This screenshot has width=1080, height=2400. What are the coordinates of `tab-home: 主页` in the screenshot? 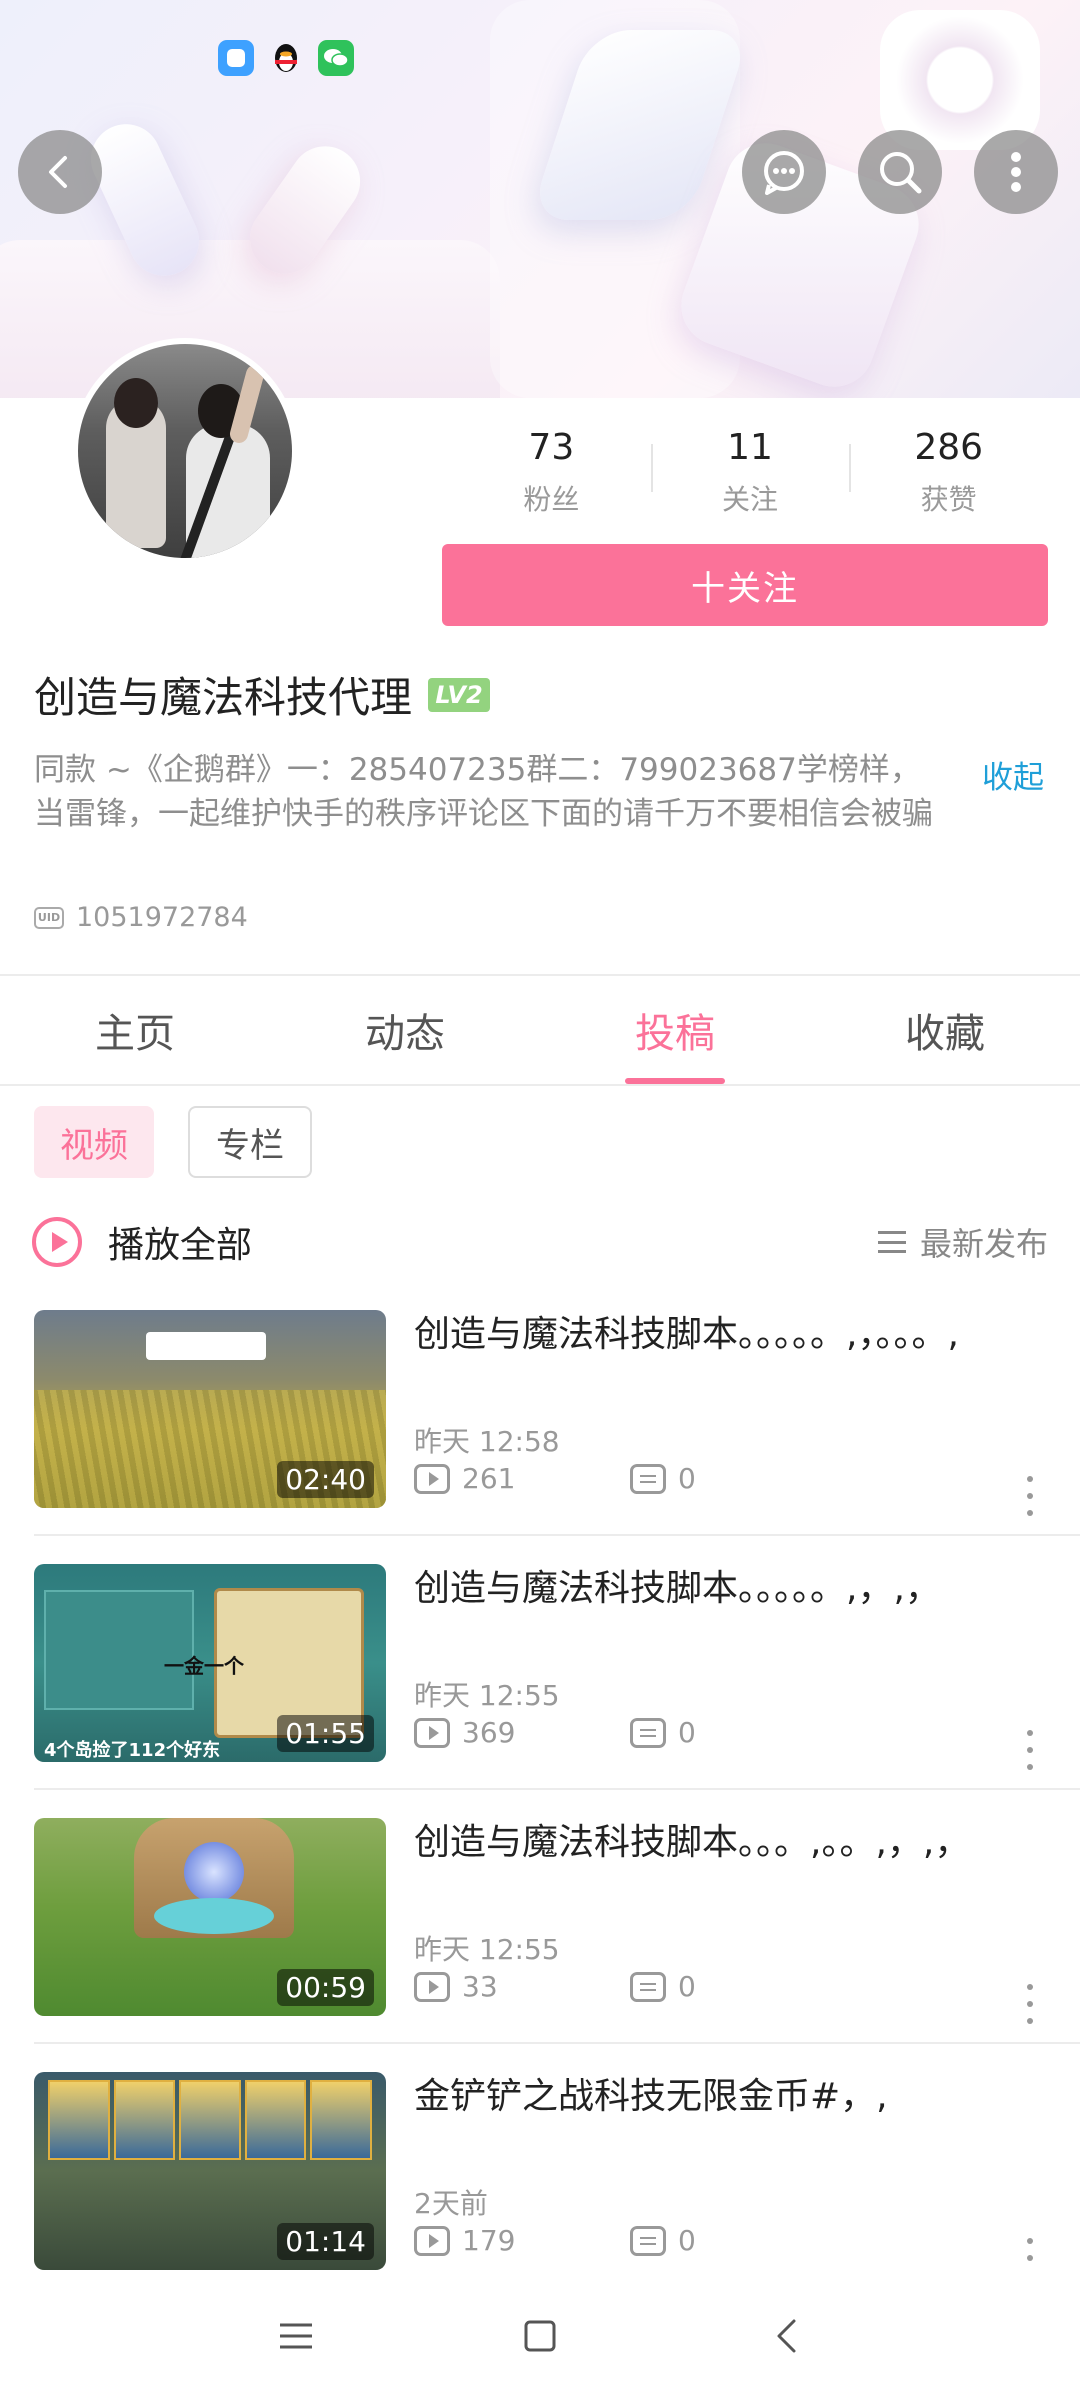 It's located at (135, 1030).